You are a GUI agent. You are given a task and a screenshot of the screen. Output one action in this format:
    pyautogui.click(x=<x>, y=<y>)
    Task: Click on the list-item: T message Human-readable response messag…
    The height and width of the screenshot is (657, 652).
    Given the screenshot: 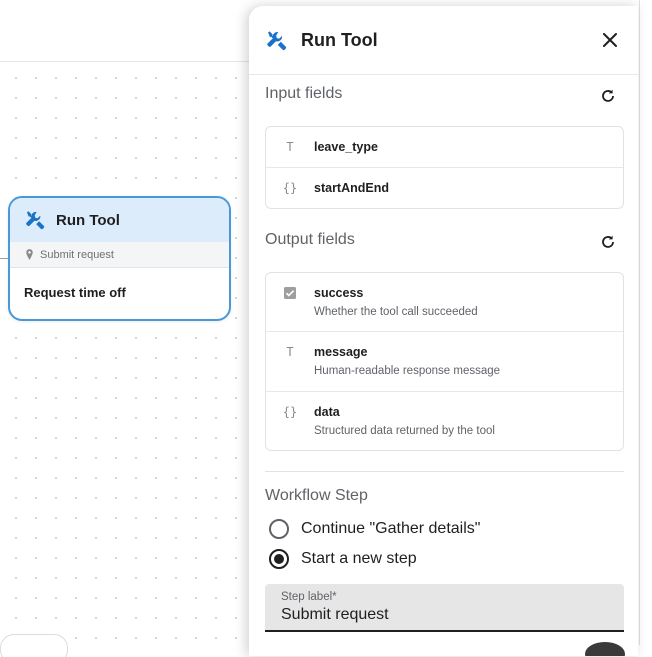 What is the action you would take?
    pyautogui.click(x=444, y=362)
    